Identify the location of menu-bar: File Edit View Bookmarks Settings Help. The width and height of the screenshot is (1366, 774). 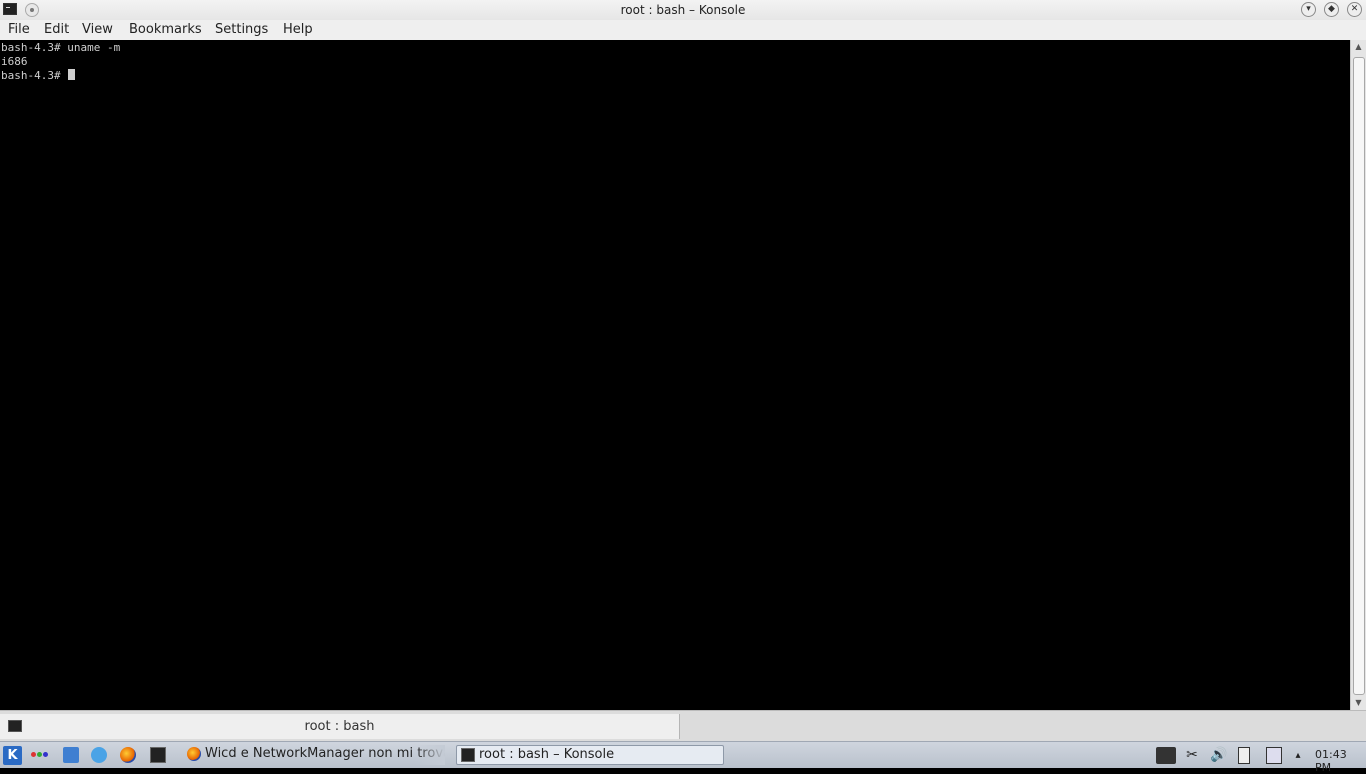
(683, 30).